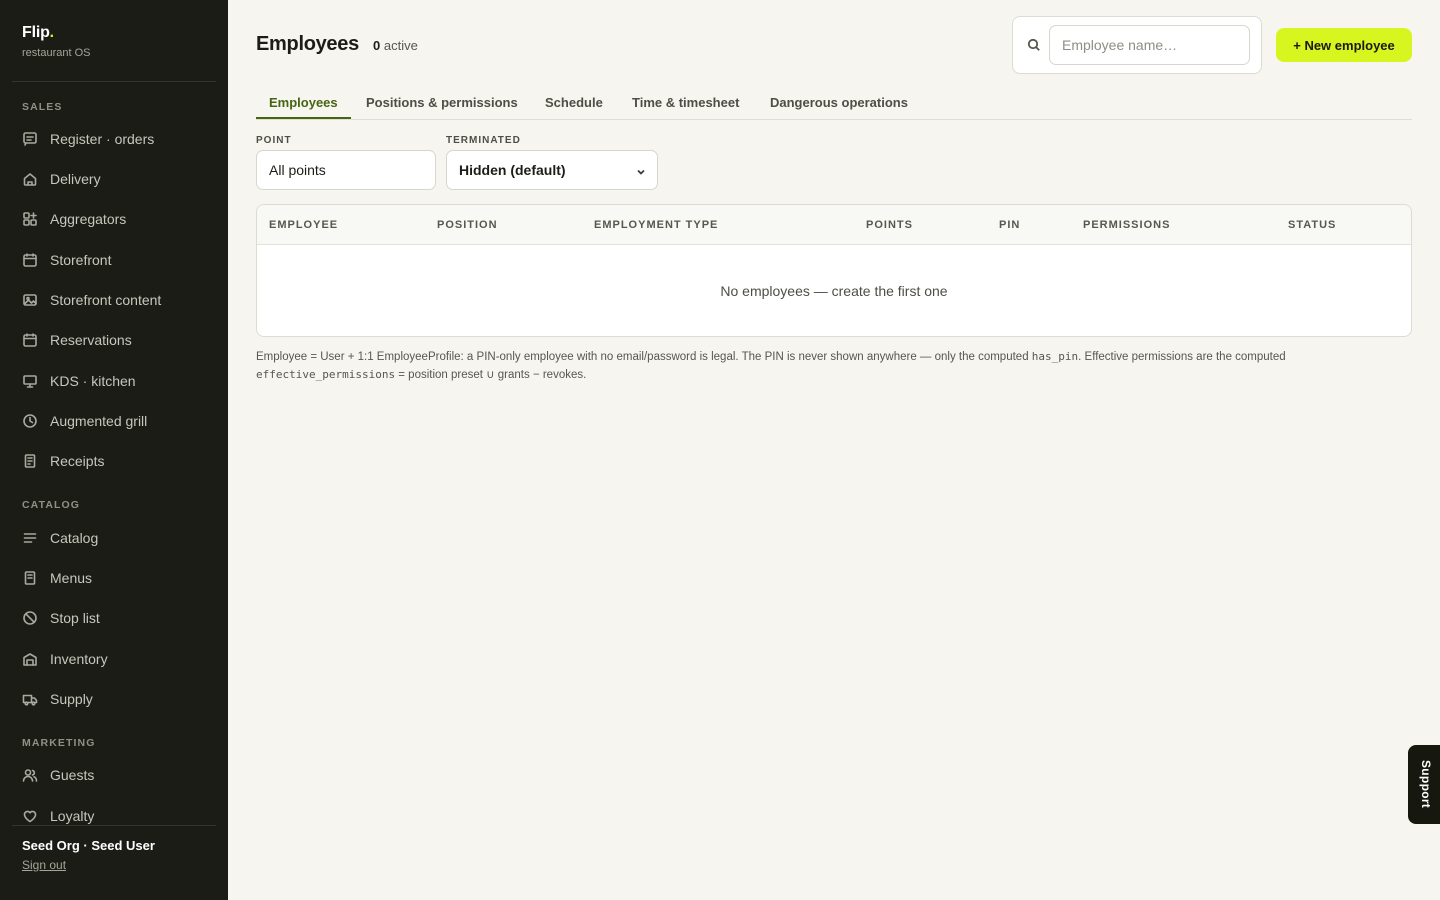 This screenshot has height=900, width=1440. Describe the element at coordinates (30, 699) in the screenshot. I see `truck-icon` at that location.